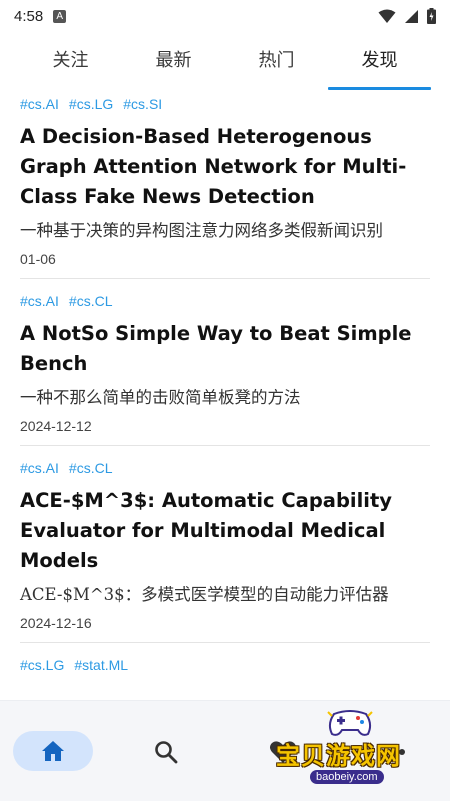  I want to click on wifi-icon, so click(387, 16).